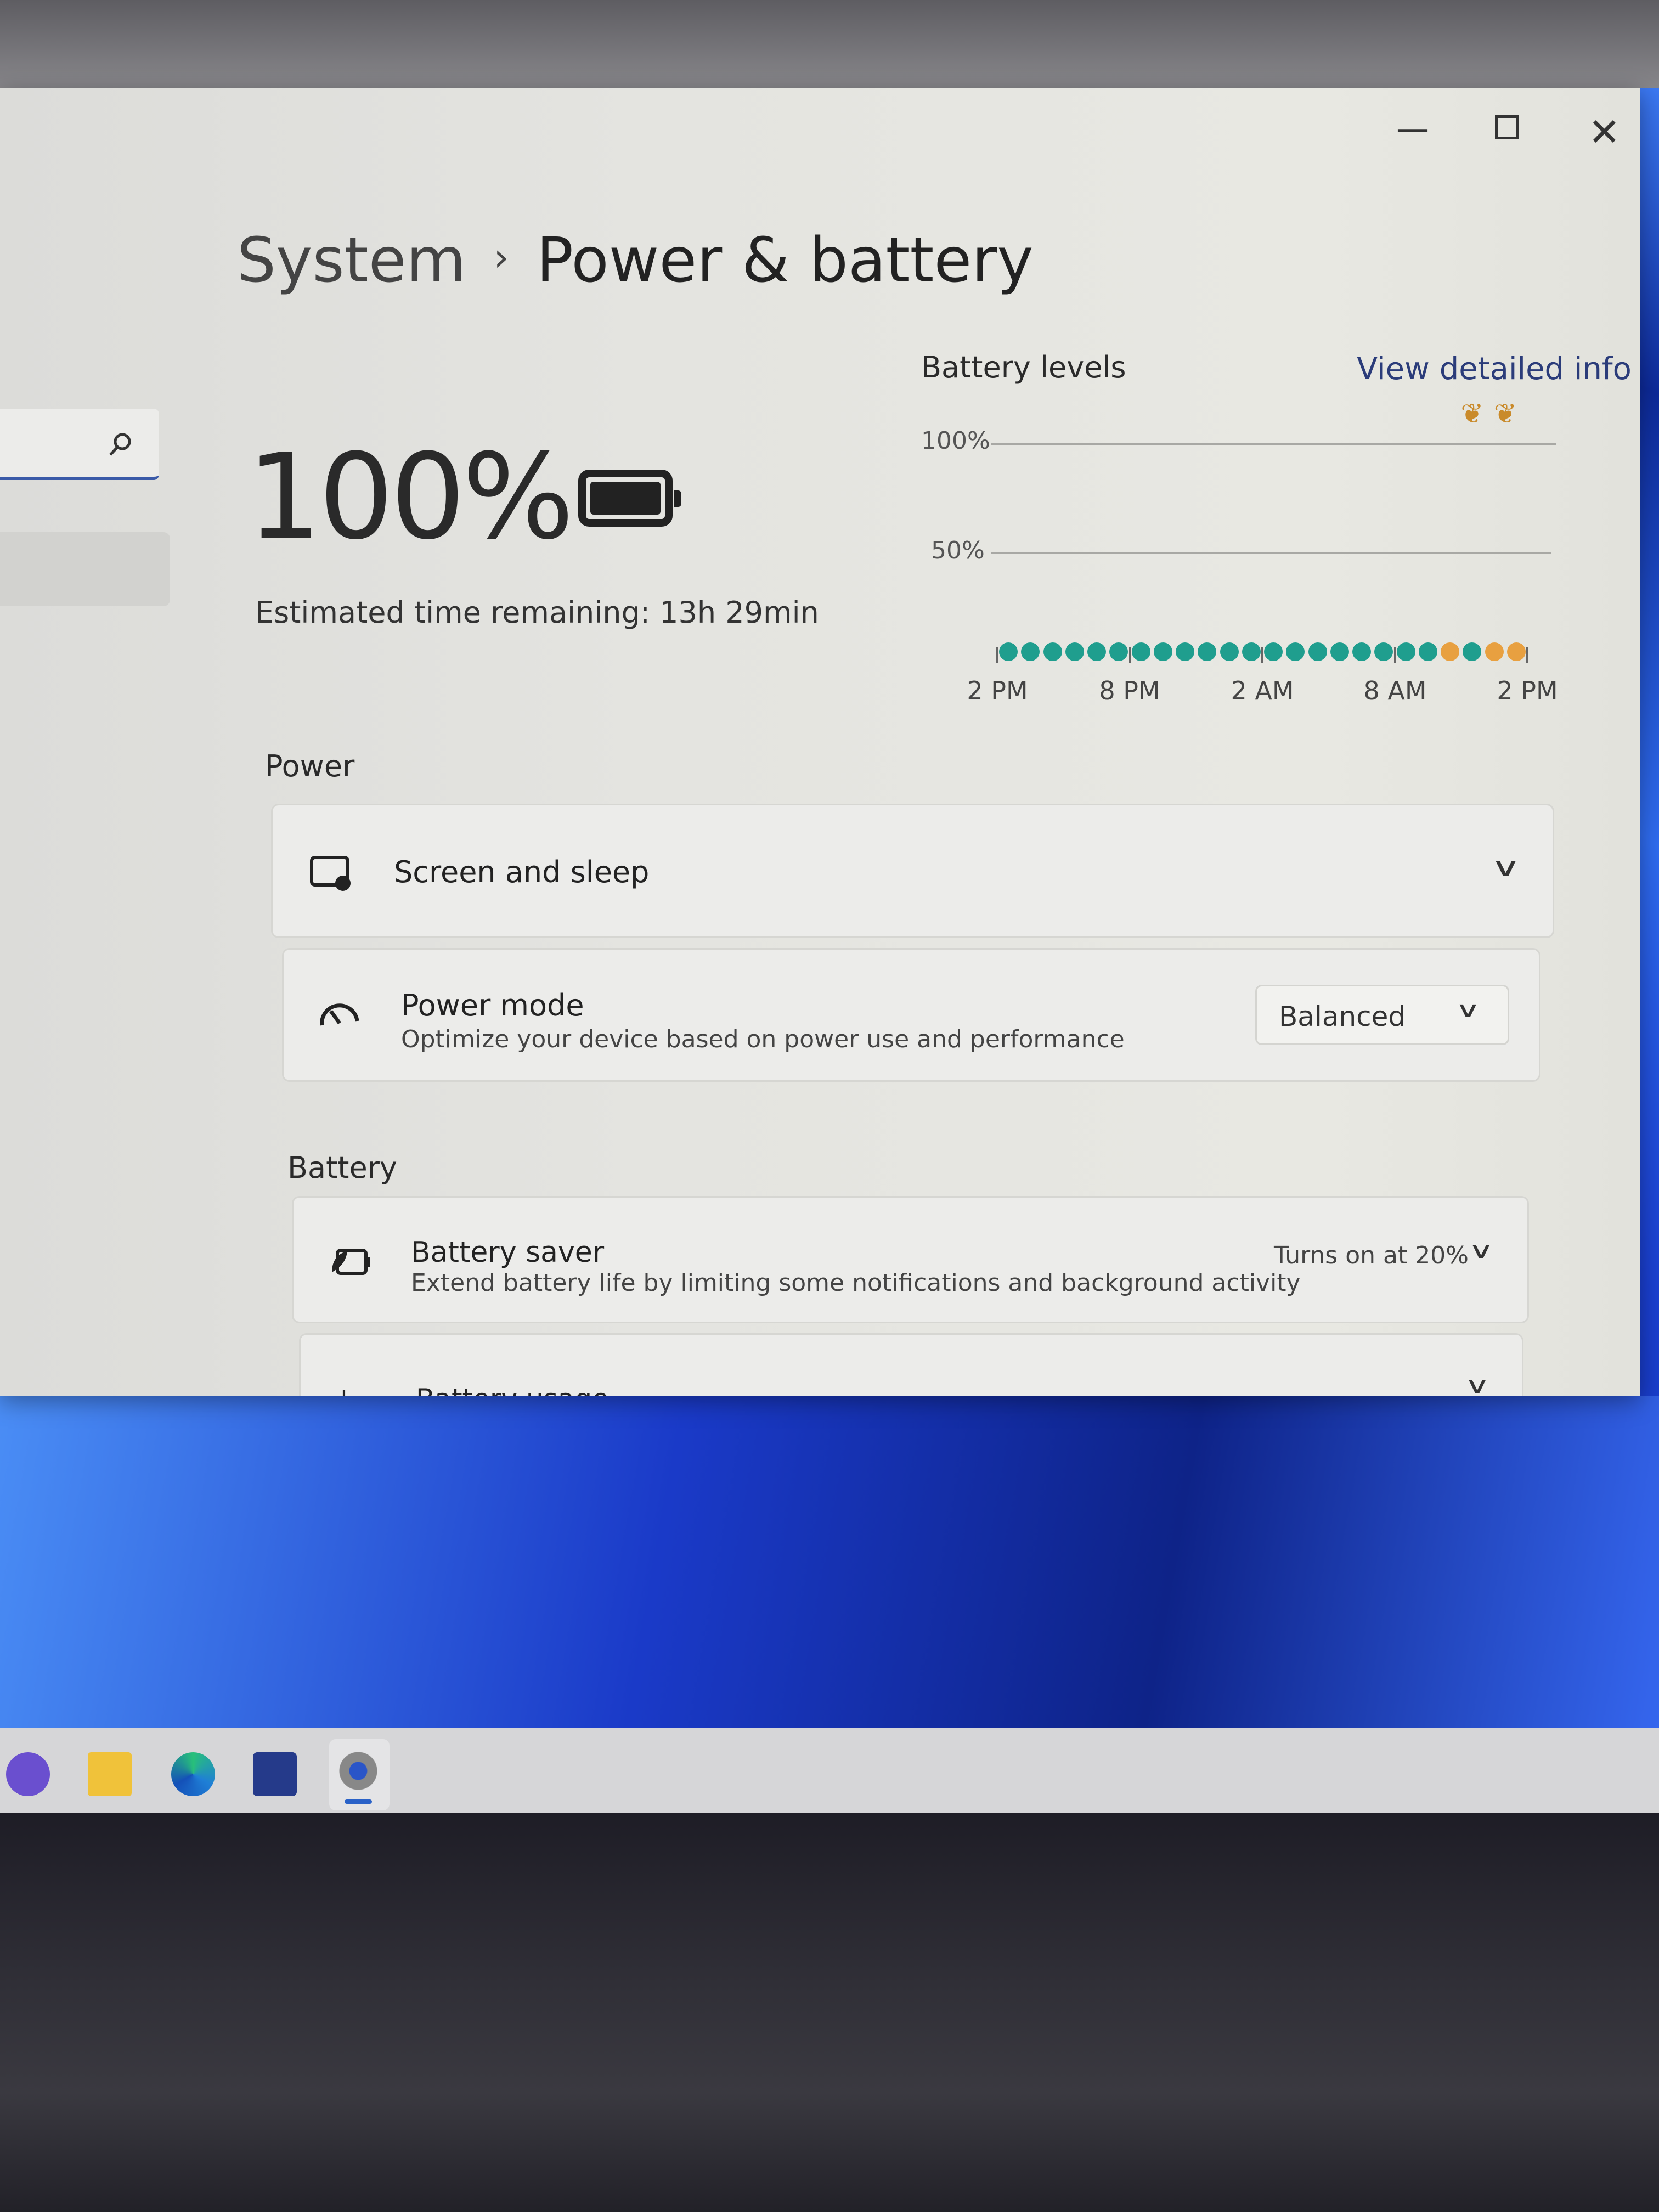  Describe the element at coordinates (1413, 129) in the screenshot. I see `minimize-icon: —` at that location.